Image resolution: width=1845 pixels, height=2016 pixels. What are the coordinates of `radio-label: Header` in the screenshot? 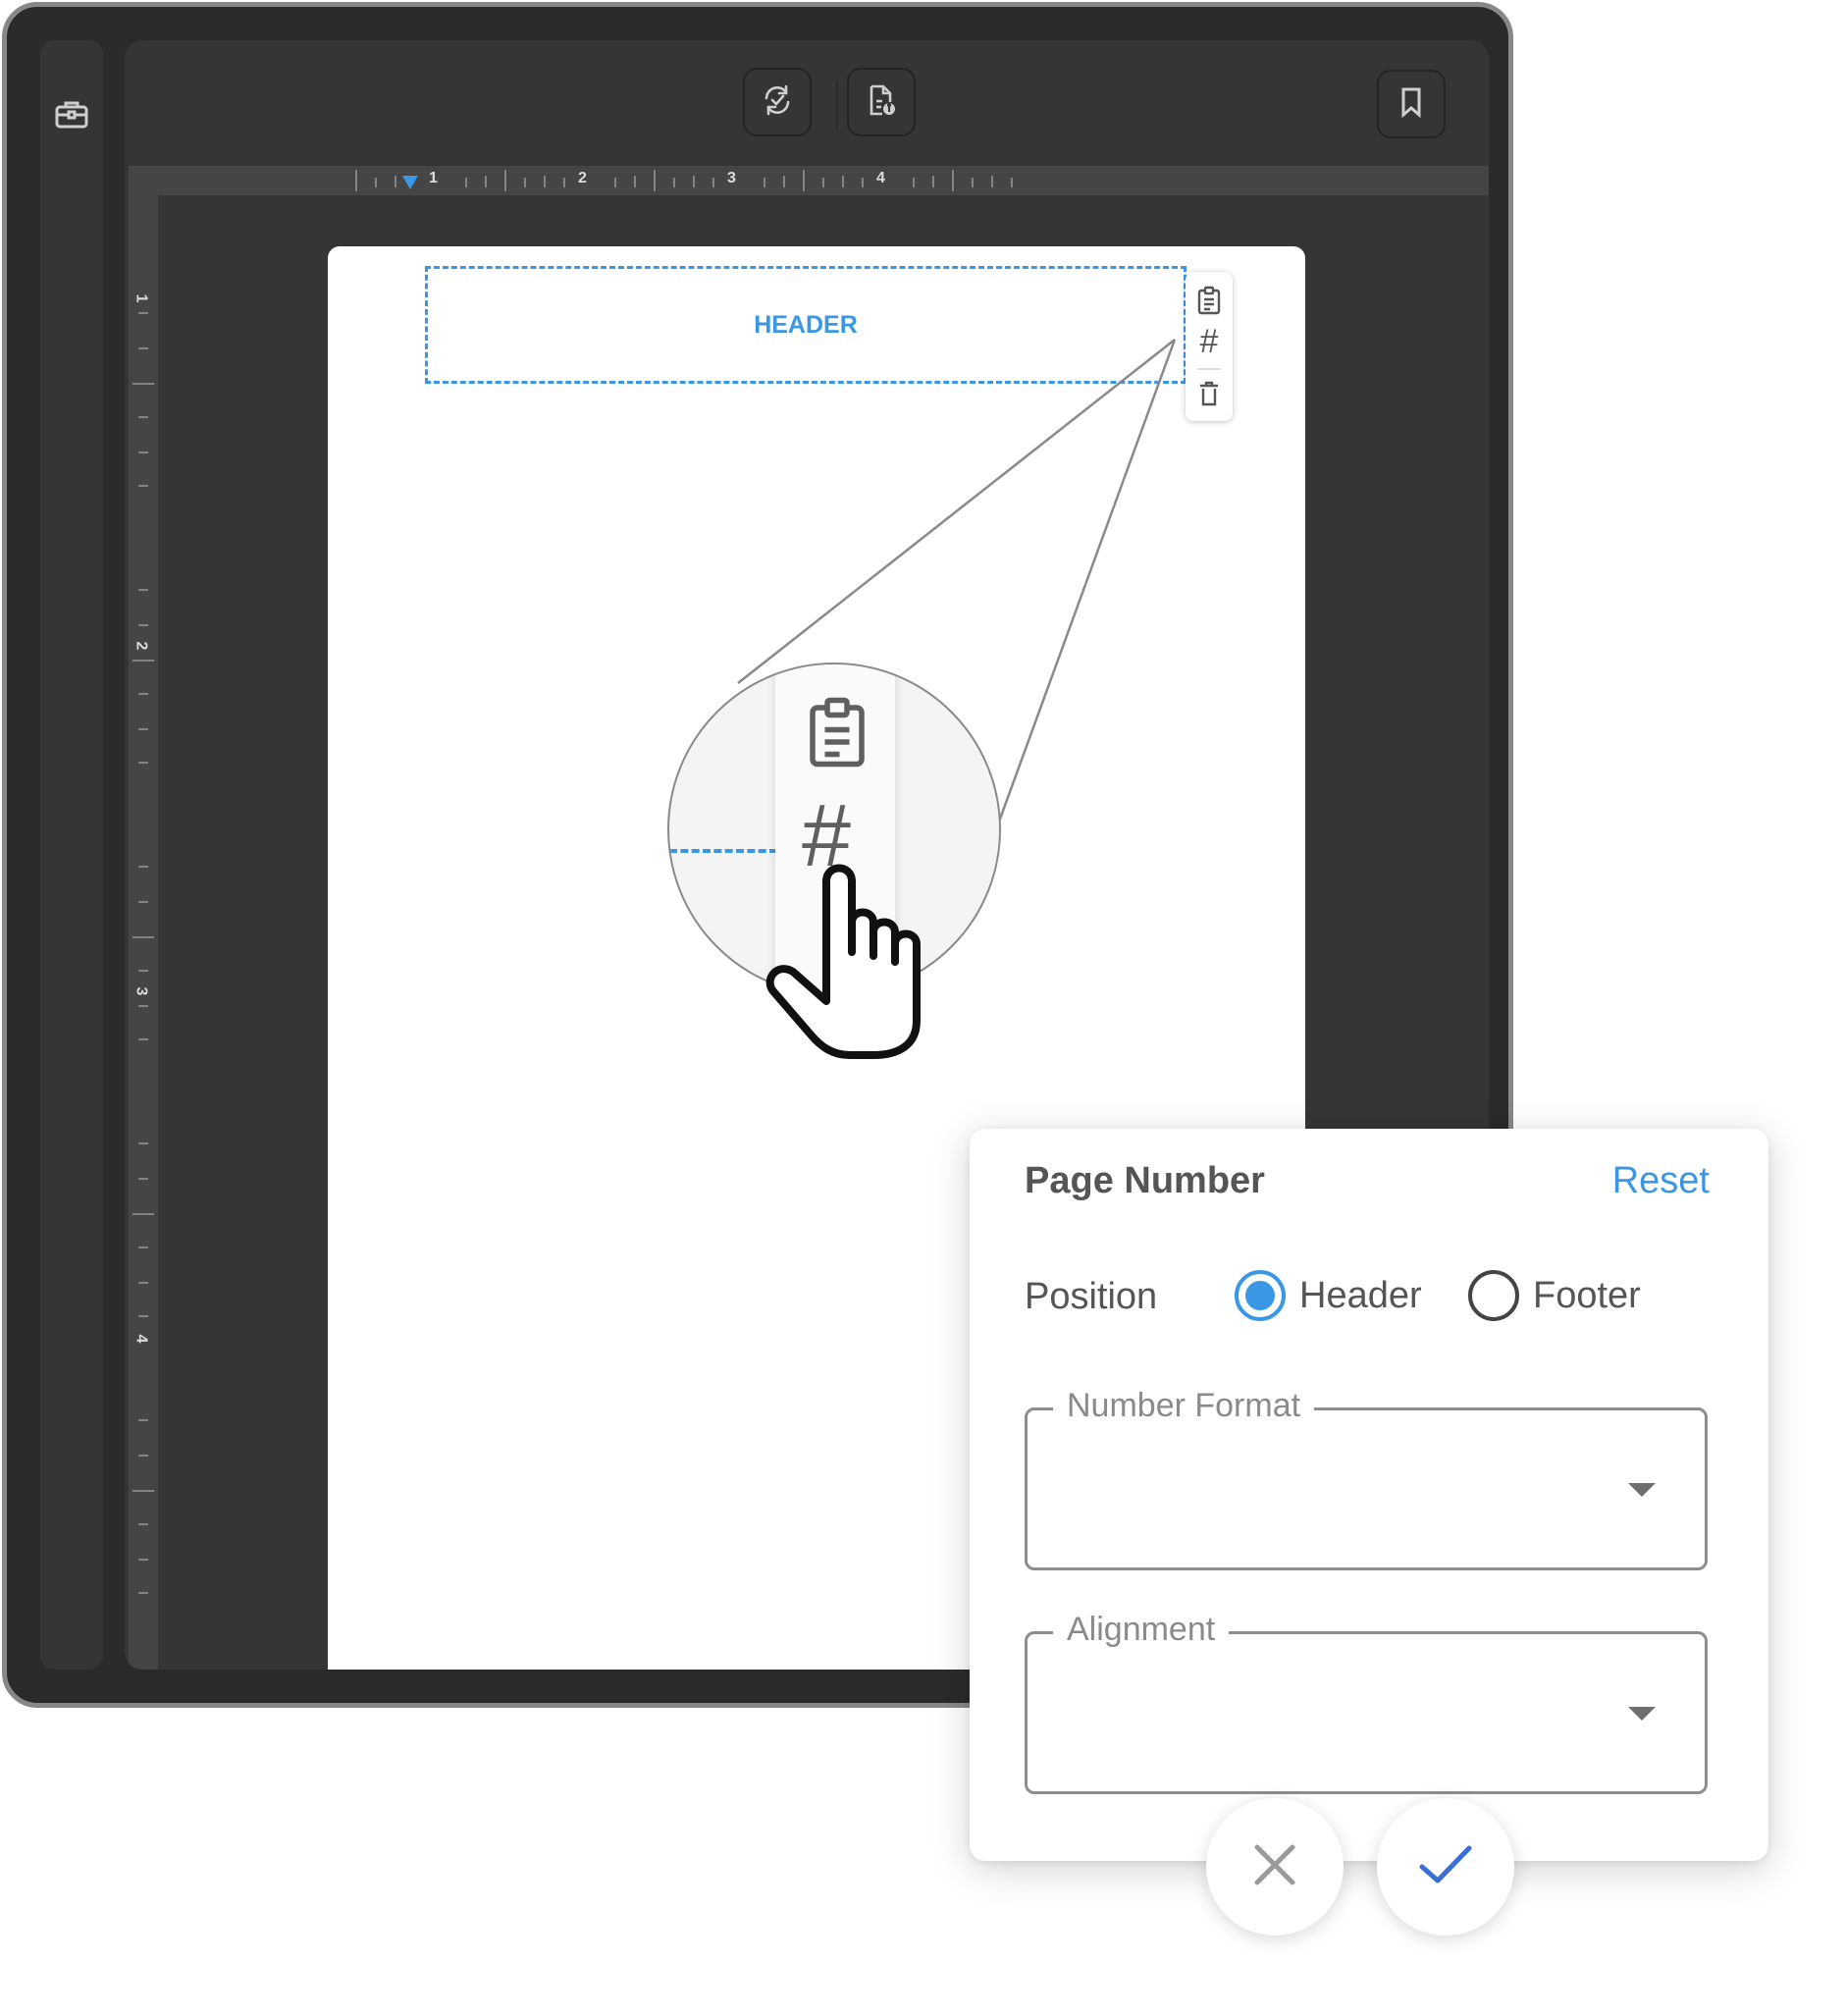 It's located at (1360, 1295).